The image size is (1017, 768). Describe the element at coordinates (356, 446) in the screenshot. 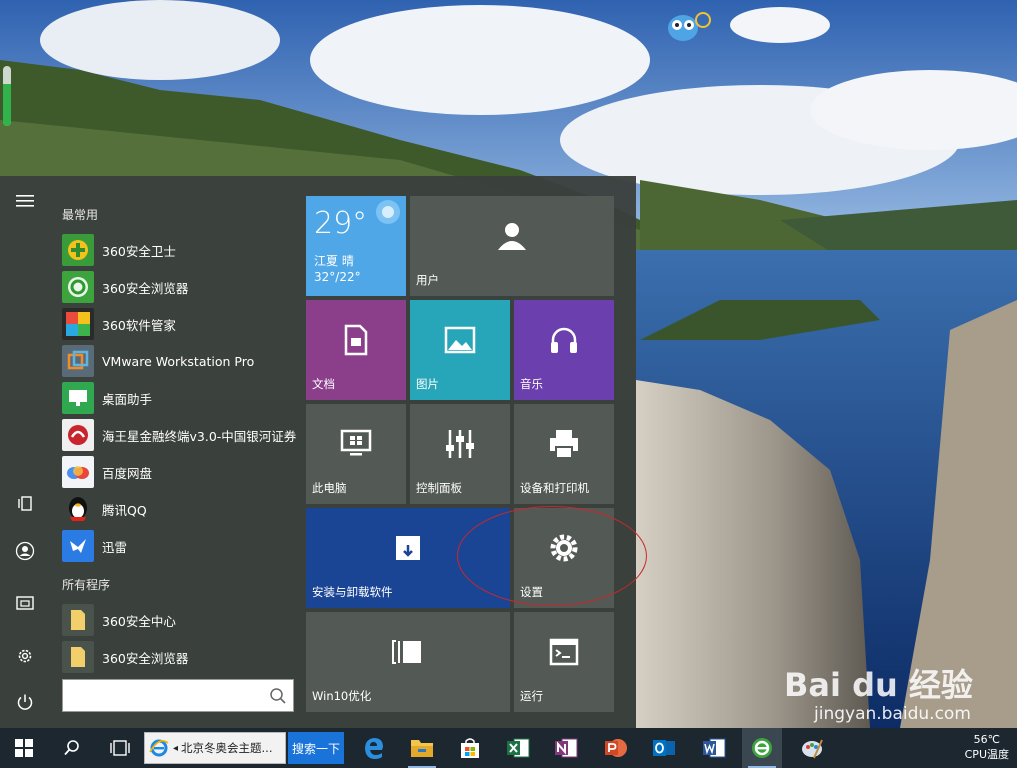

I see `monitor-icon` at that location.